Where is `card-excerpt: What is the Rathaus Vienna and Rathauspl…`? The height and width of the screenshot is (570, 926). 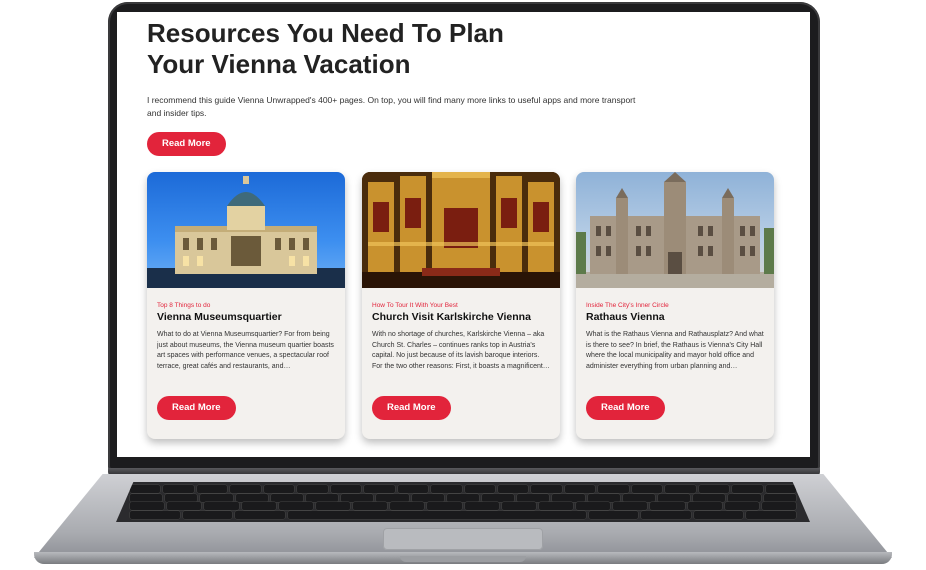 card-excerpt: What is the Rathaus Vienna and Rathauspl… is located at coordinates (675, 350).